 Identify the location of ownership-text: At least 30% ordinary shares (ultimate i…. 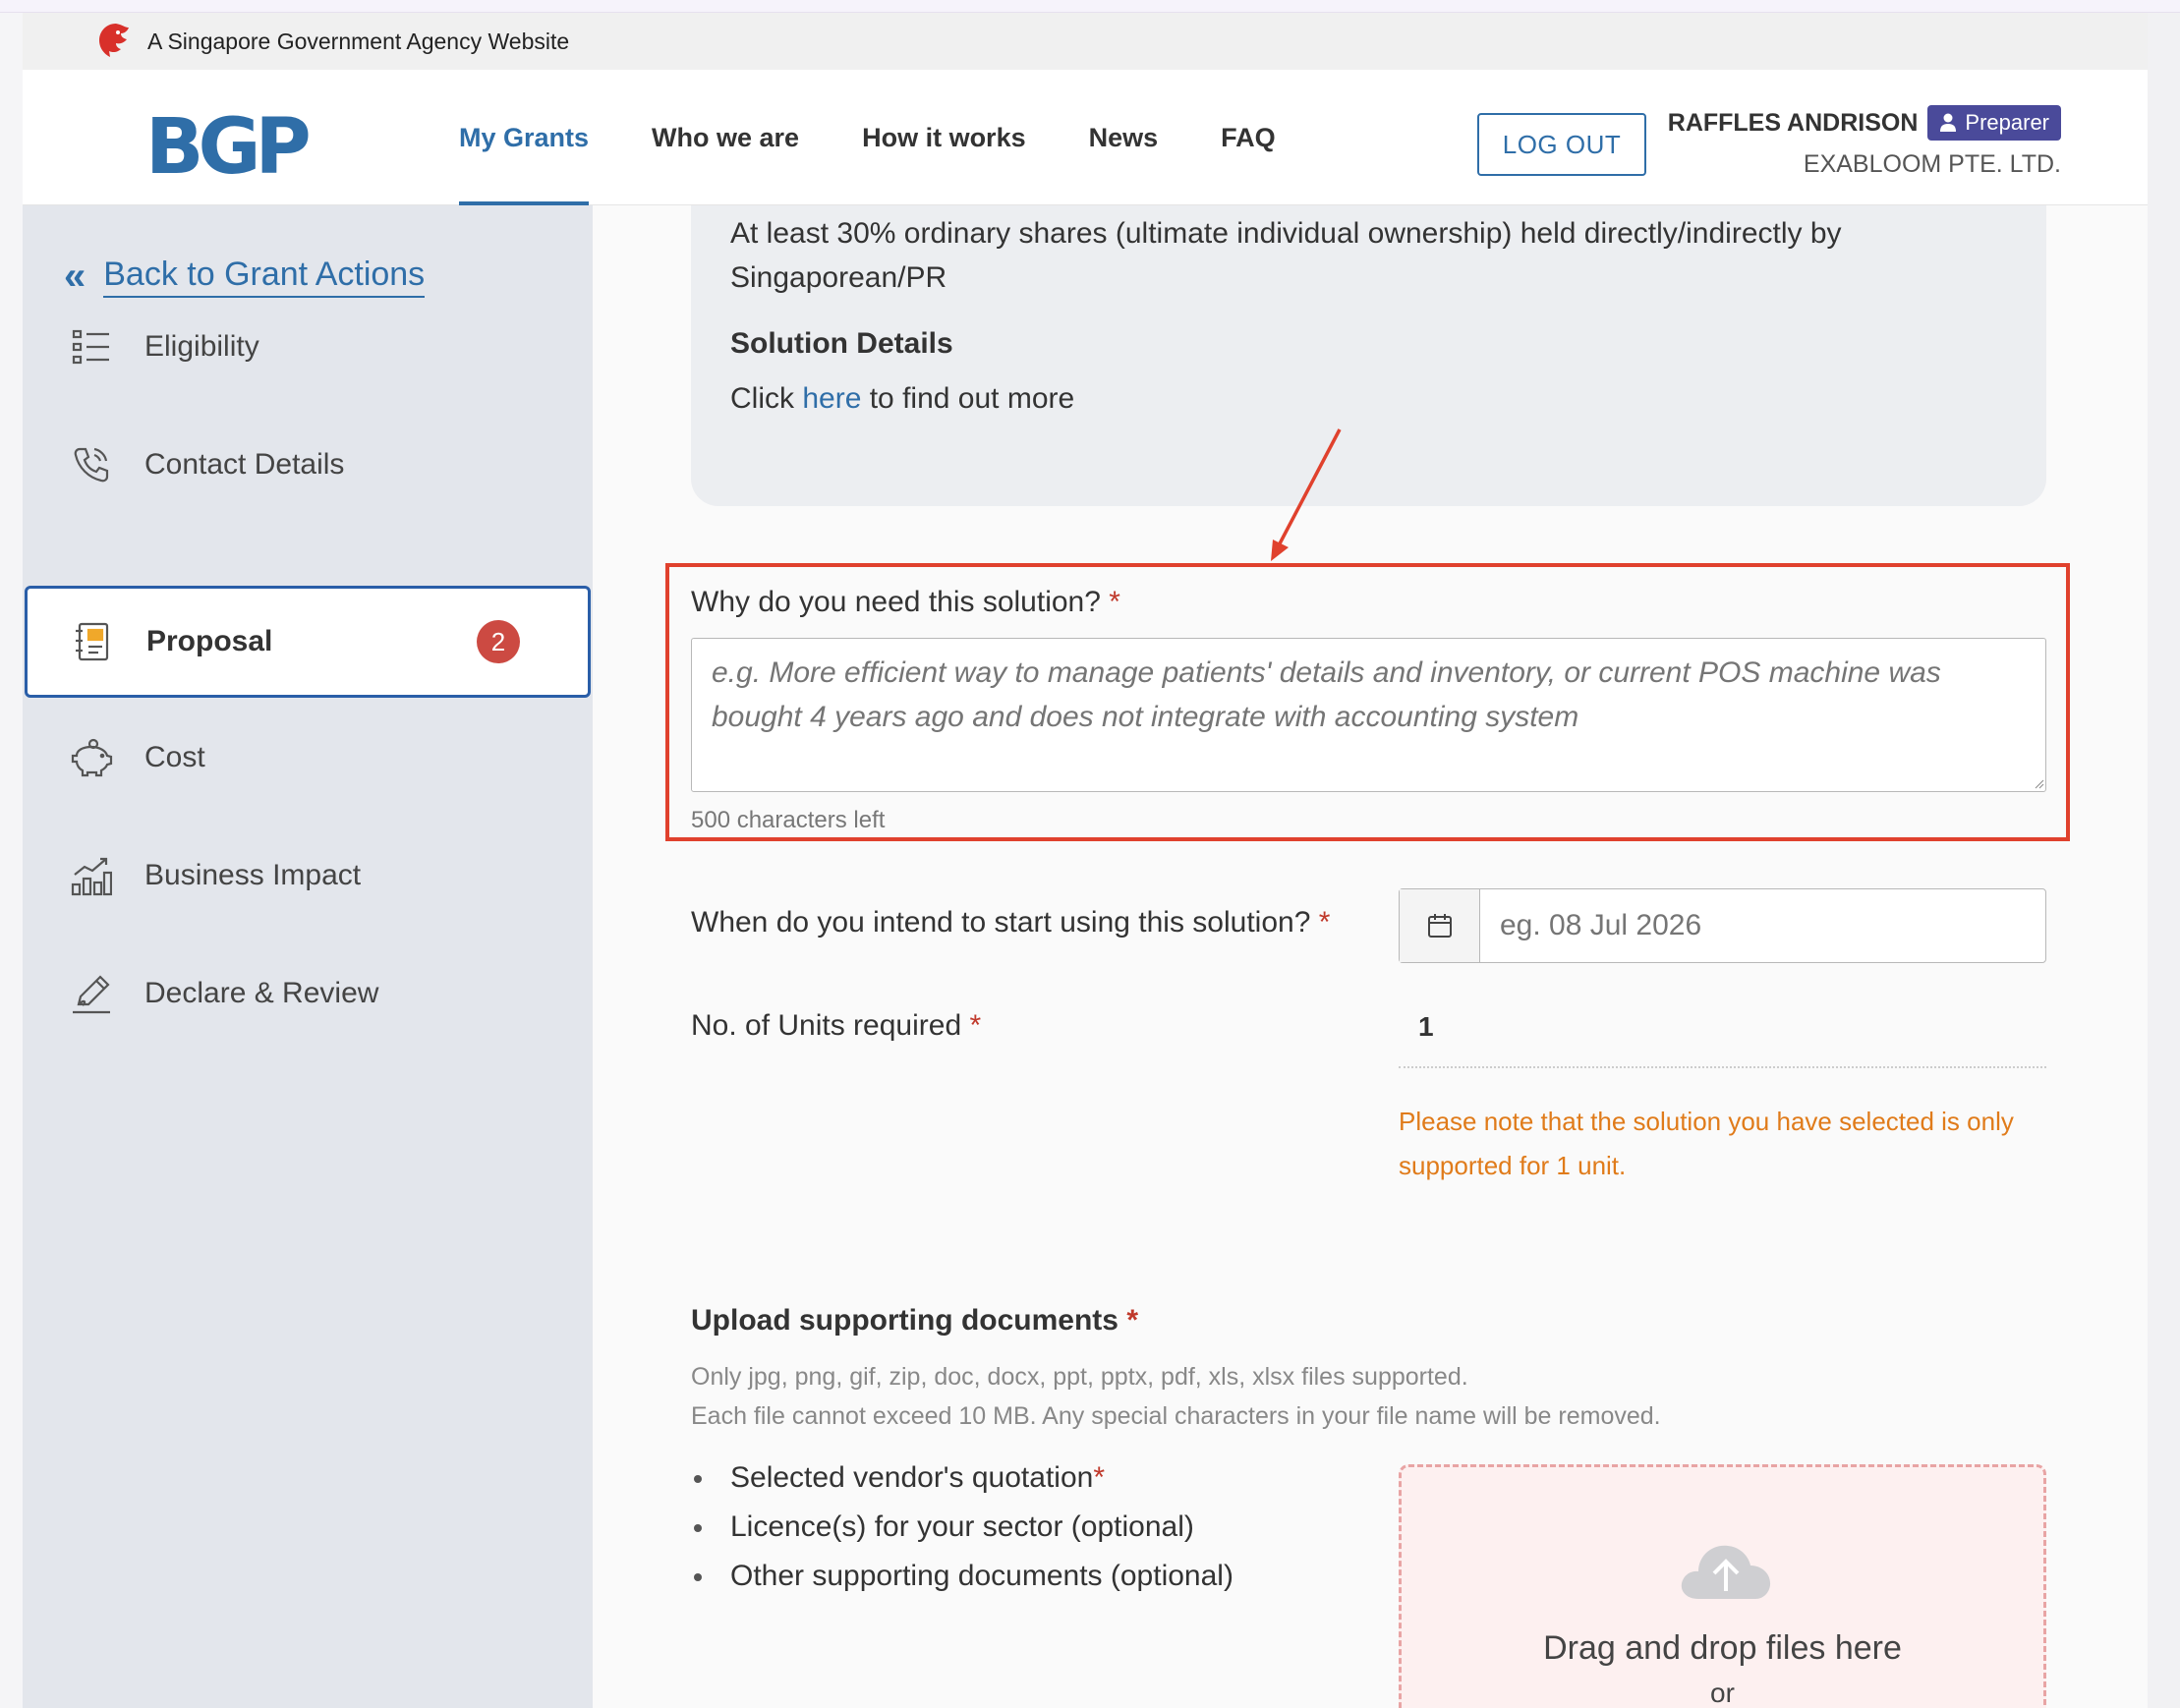
(1286, 255).